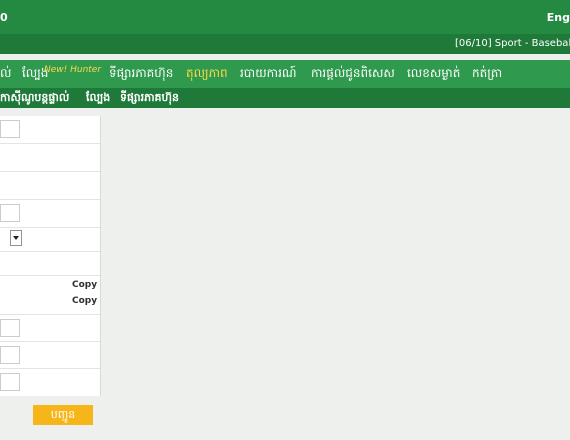 This screenshot has height=440, width=570. I want to click on nav-item-stock-market: ទីផ្សារភាគហ៊ុន, so click(141, 74).